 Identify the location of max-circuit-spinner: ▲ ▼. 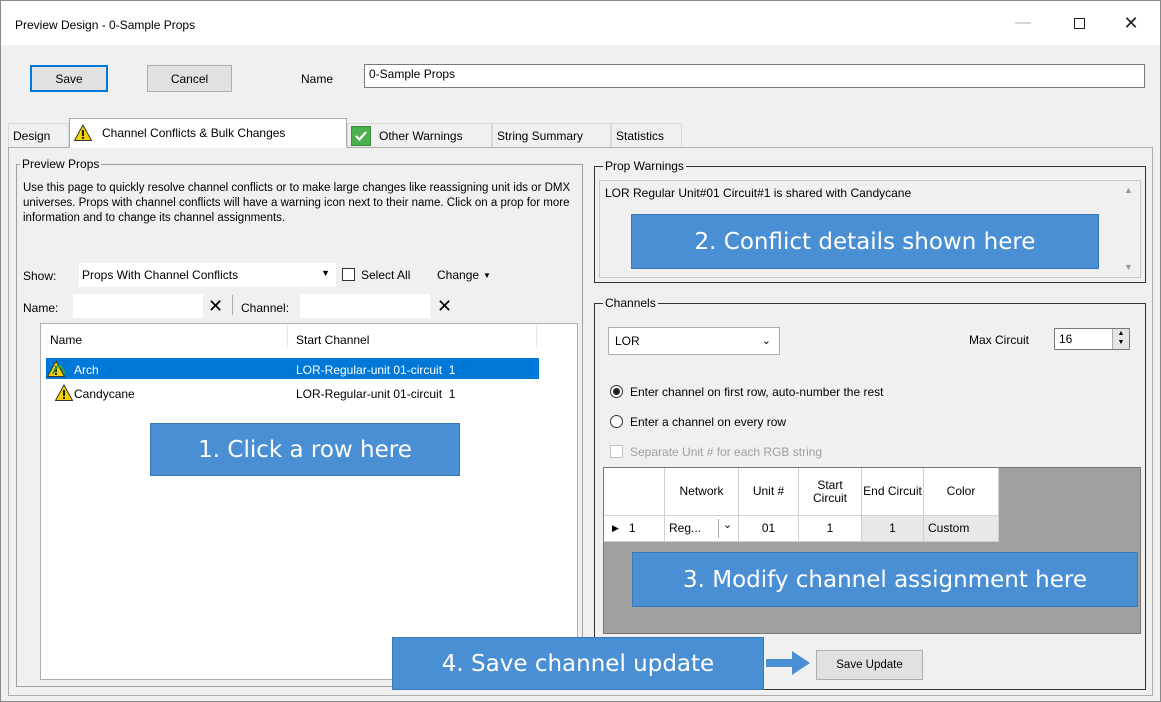
(1120, 339).